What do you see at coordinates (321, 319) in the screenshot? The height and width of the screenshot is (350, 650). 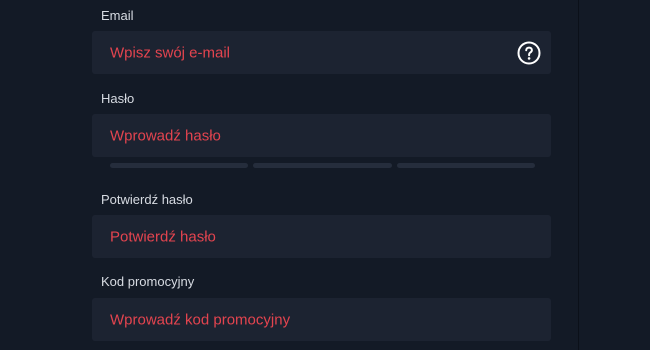 I see `promo-code-field: Wprowadź kod promocyjny` at bounding box center [321, 319].